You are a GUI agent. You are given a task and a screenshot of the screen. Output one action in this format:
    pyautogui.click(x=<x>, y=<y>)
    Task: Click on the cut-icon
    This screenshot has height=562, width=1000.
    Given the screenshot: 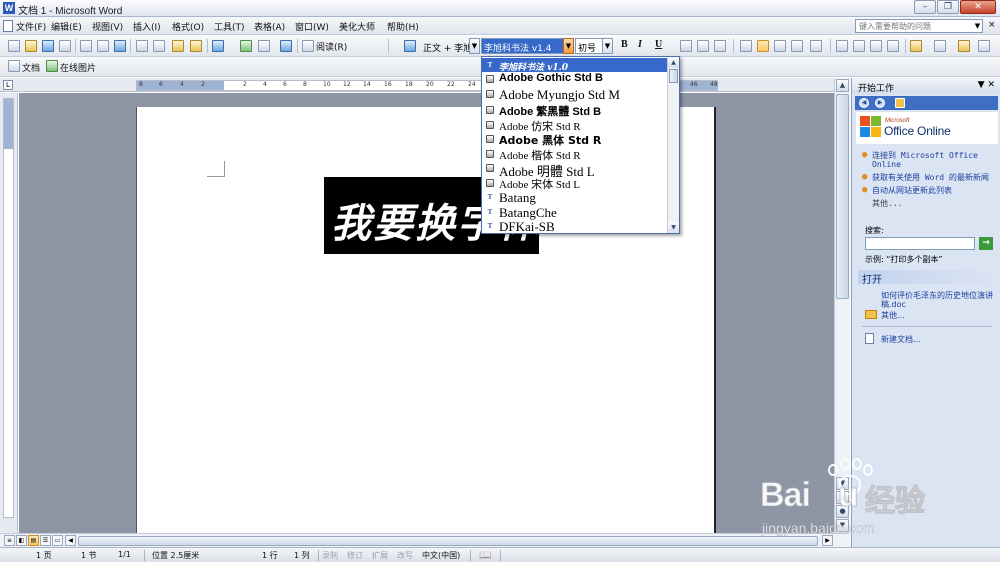 What is the action you would take?
    pyautogui.click(x=159, y=46)
    